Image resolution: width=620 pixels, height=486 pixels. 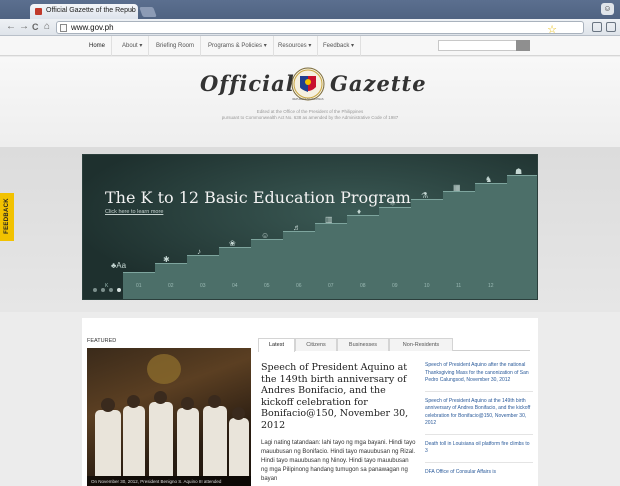 I want to click on seal-on-wall, so click(x=164, y=369).